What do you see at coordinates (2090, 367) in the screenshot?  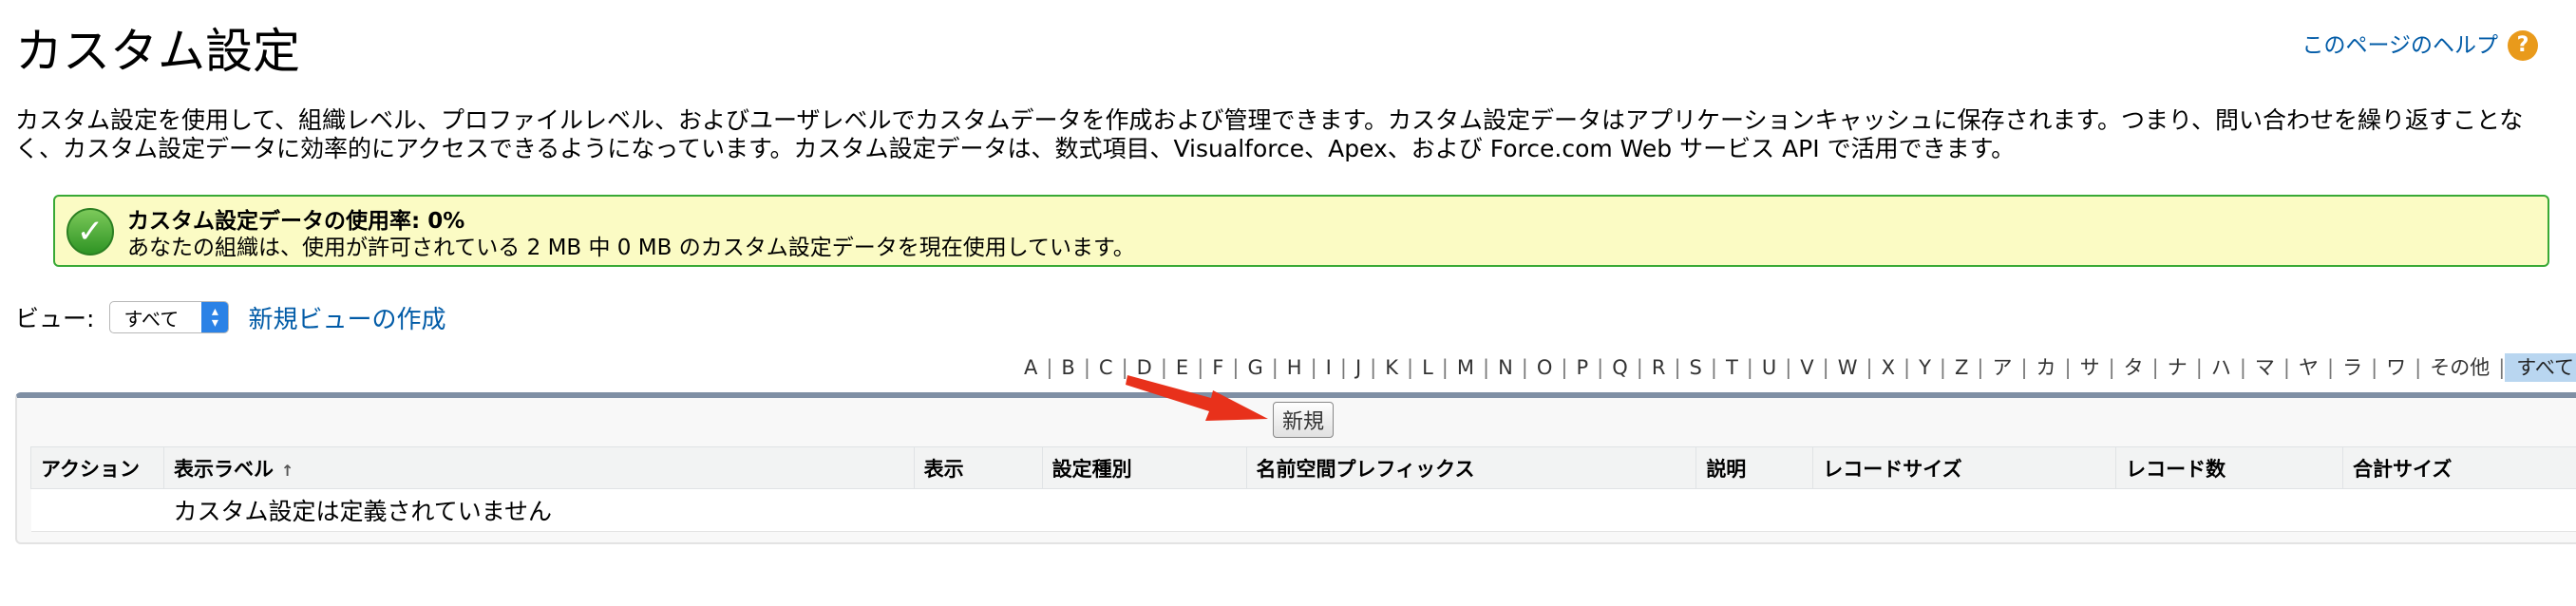 I see `alpha-filter-item: サ` at bounding box center [2090, 367].